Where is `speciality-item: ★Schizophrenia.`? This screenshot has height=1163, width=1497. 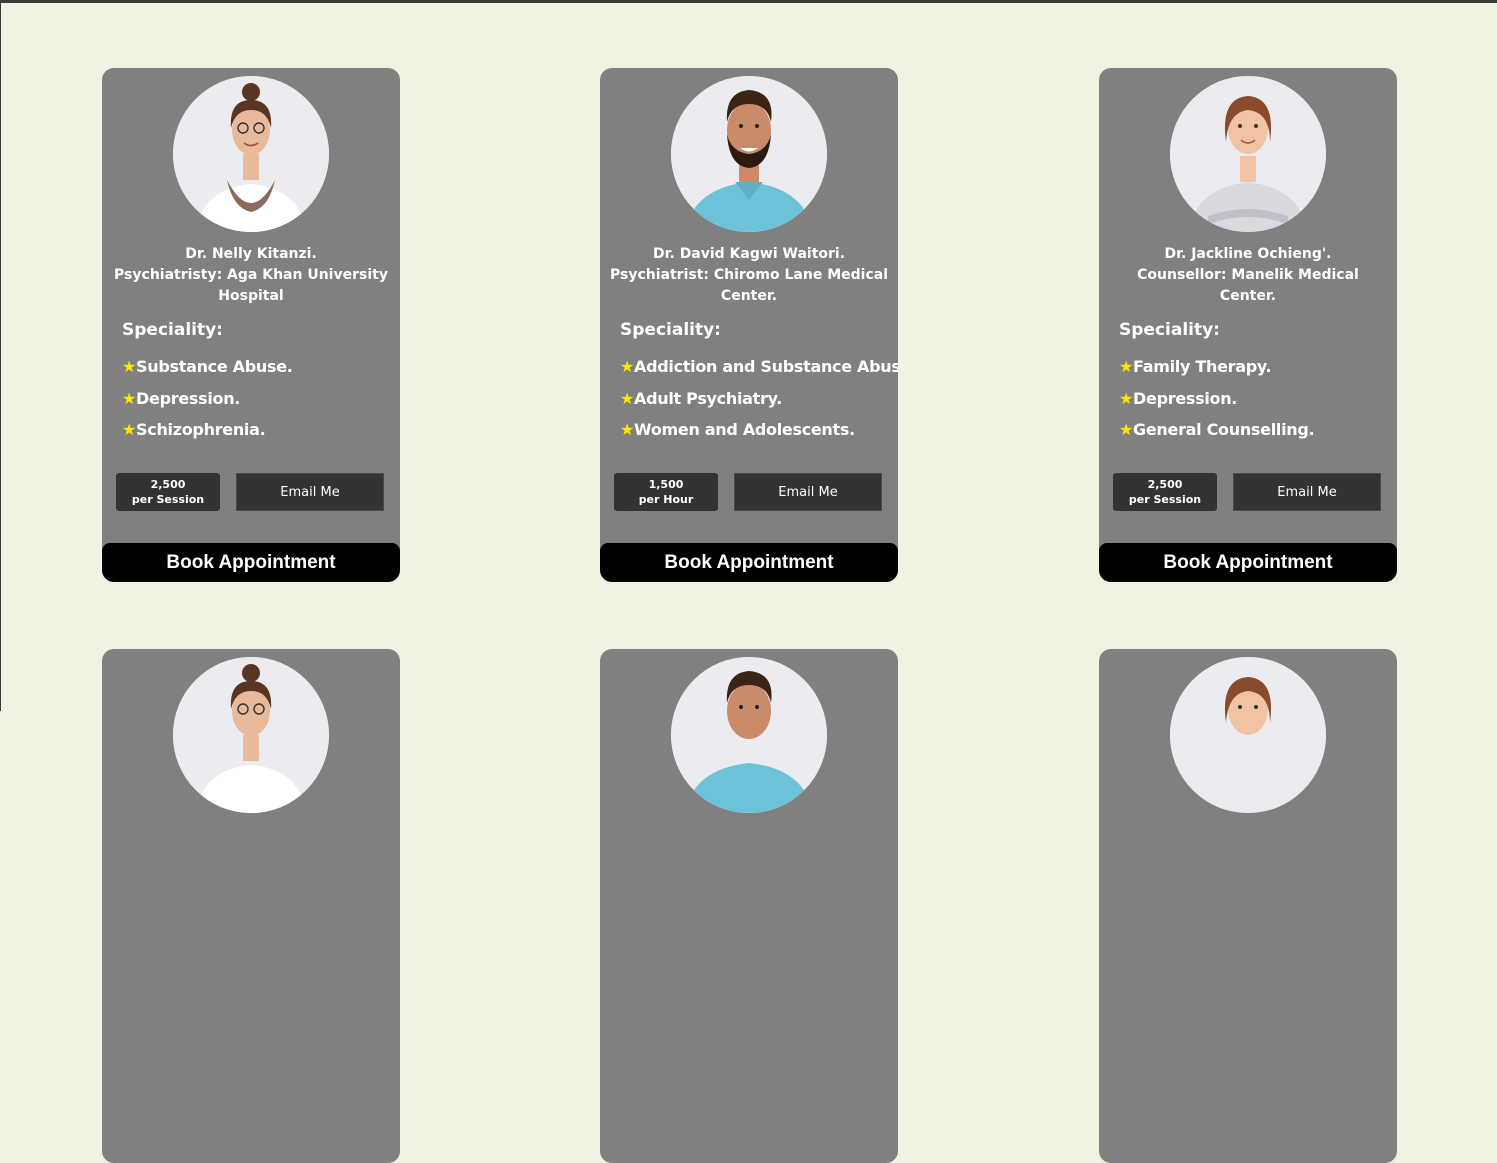
speciality-item: ★Schizophrenia. is located at coordinates (194, 429).